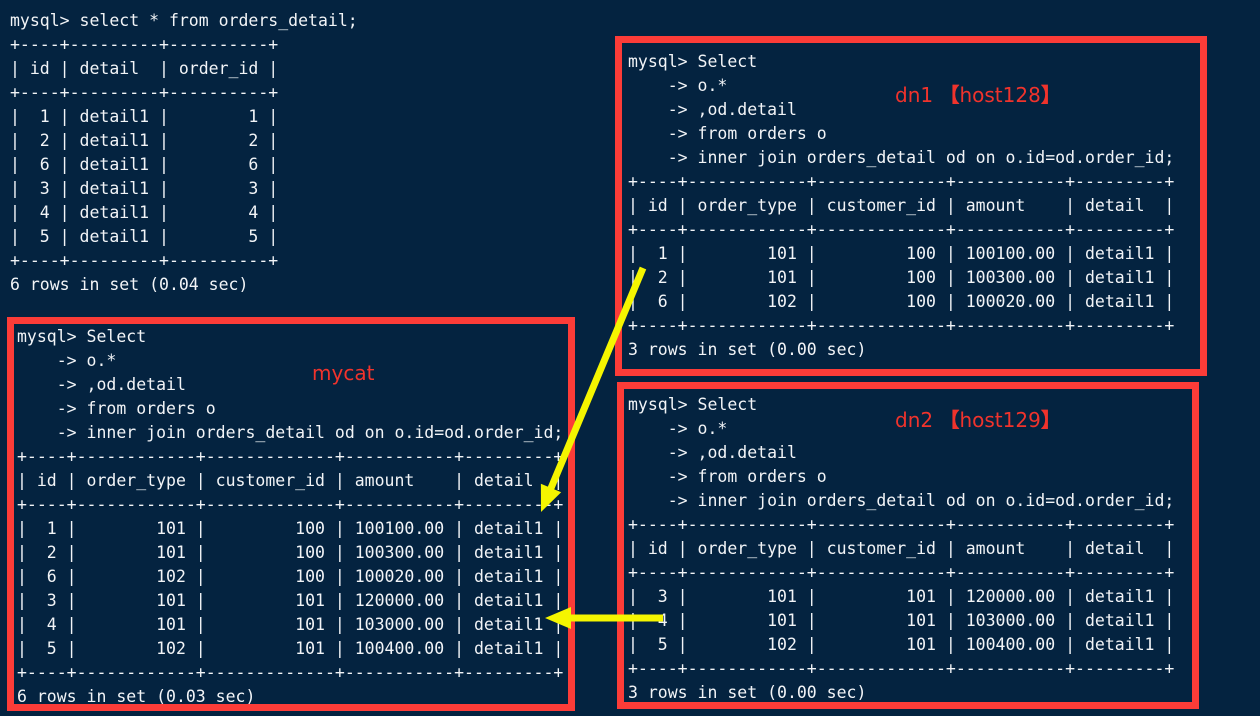 The width and height of the screenshot is (1260, 716). I want to click on dn1-label-bracket-close: 】, so click(1050, 95).